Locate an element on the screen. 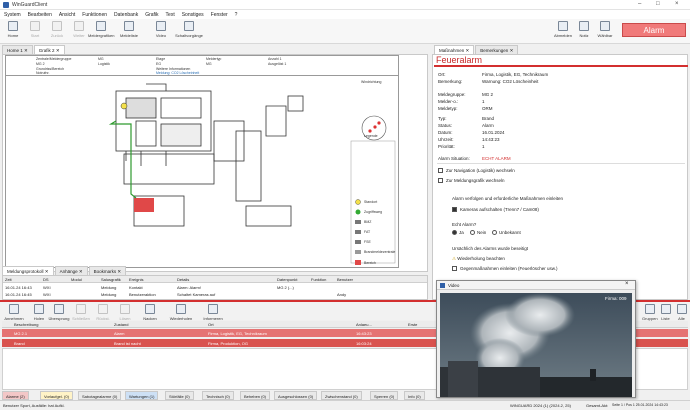 Image resolution: width=690 pixels, height=410 pixels. menu-sonstiges: Sonstiges is located at coordinates (193, 15).